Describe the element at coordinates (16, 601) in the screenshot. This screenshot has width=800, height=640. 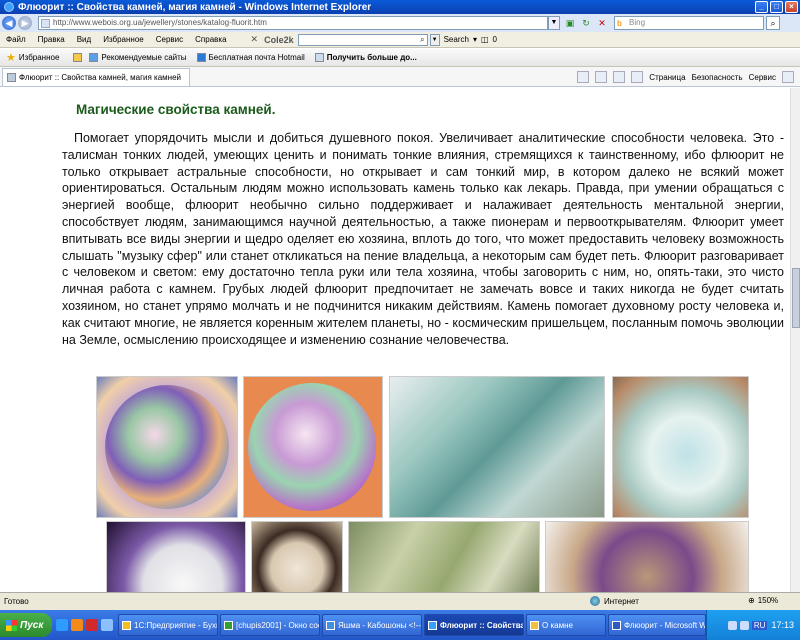
I see `status-text: Готово` at that location.